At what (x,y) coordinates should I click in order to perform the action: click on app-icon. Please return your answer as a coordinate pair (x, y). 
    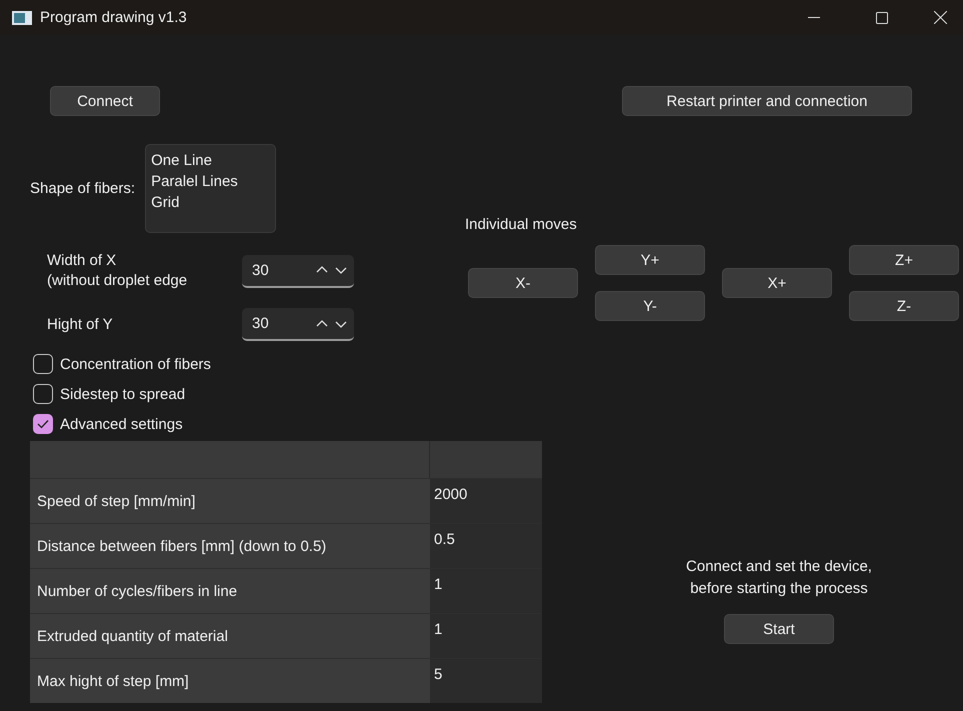
    Looking at the image, I should click on (22, 17).